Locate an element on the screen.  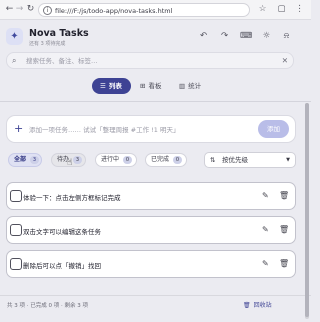
task-text: 删除后可以点「撤销」找回 is located at coordinates (62, 265).